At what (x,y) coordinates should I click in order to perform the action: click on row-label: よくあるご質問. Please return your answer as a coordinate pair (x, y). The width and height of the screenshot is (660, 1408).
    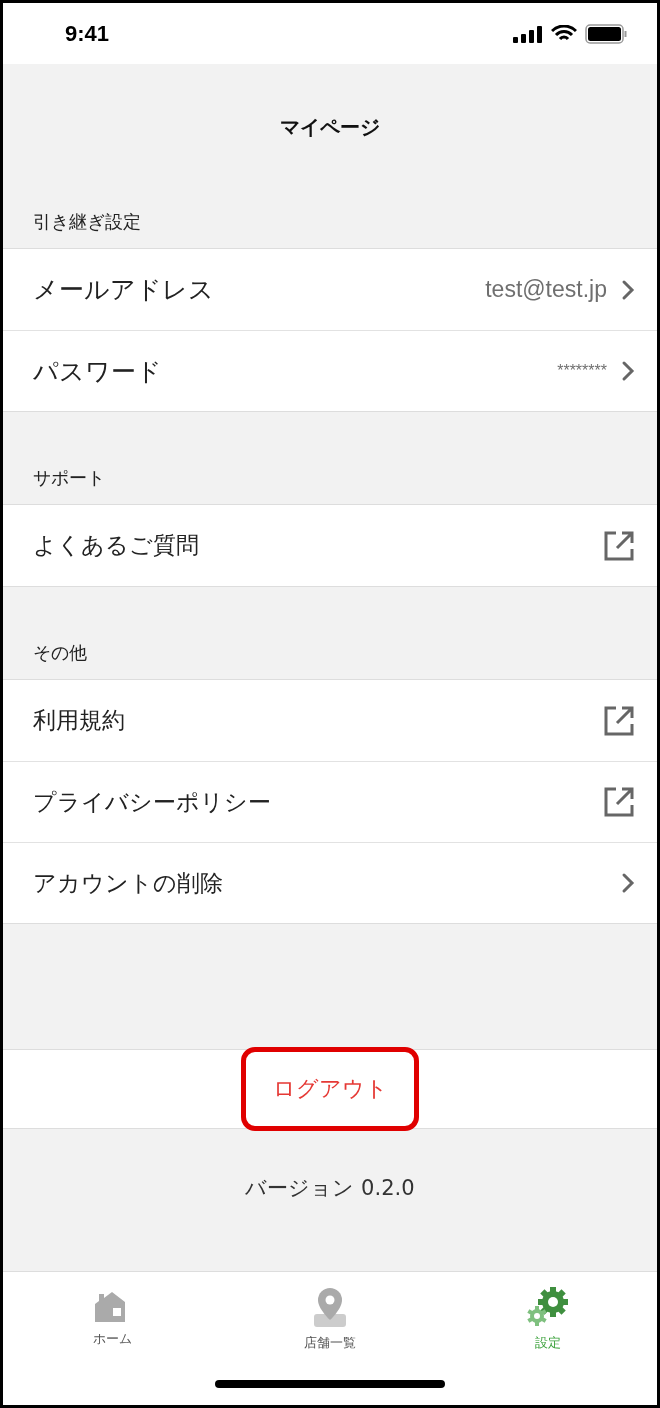
    Looking at the image, I should click on (116, 545).